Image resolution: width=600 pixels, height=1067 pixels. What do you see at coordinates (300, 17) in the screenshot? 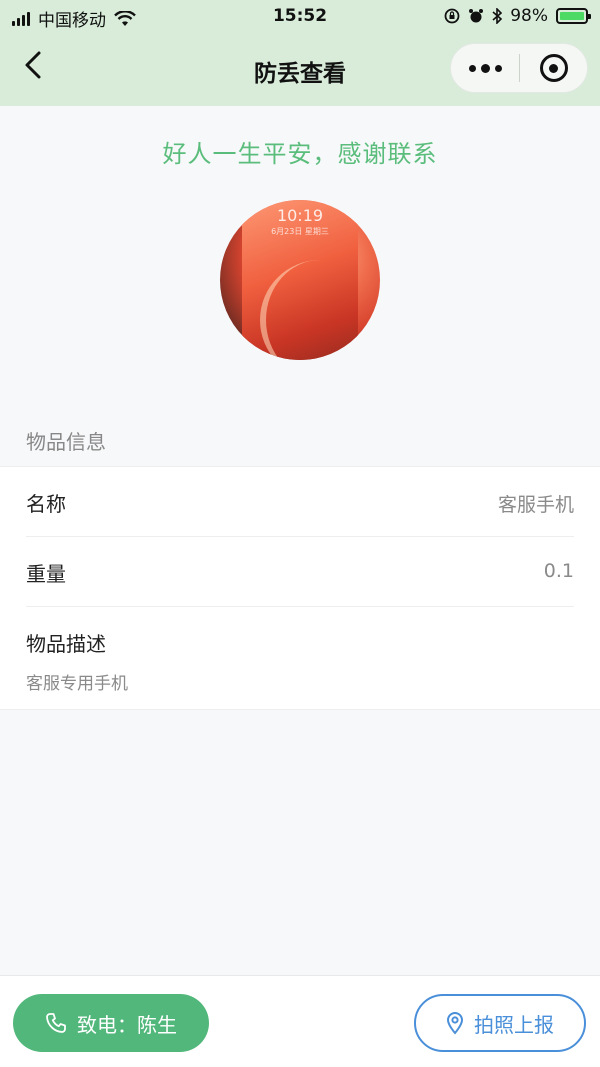
I see `status-bar: 中国移动 15:52 98%` at bounding box center [300, 17].